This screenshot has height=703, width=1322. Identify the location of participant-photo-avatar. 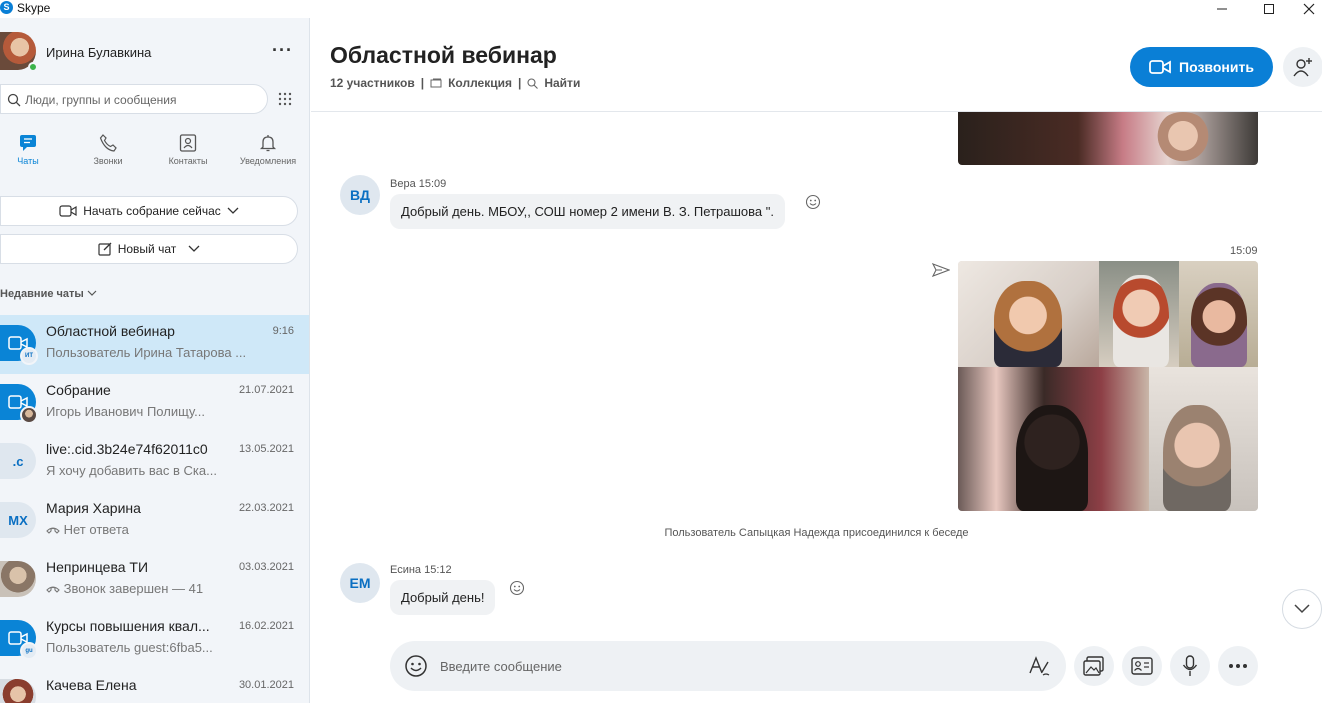
(29, 415).